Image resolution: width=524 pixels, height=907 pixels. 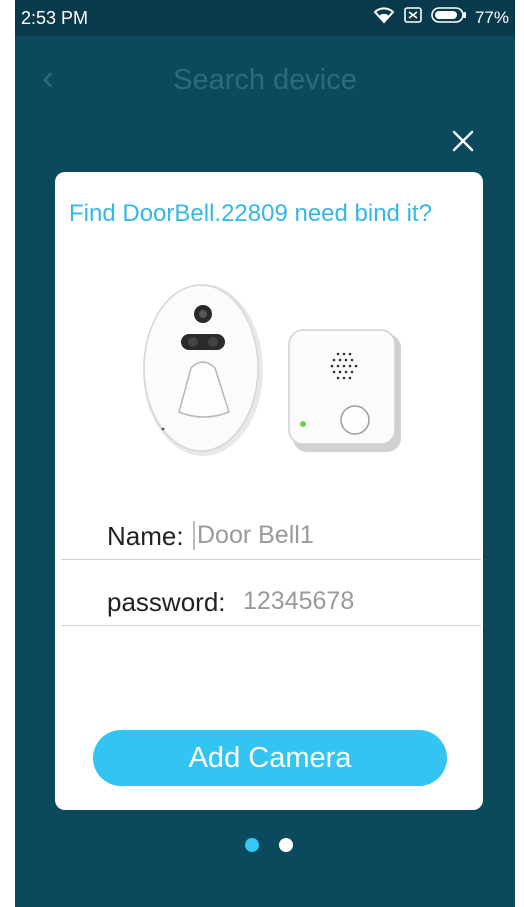 I want to click on battery-icon, so click(x=449, y=17).